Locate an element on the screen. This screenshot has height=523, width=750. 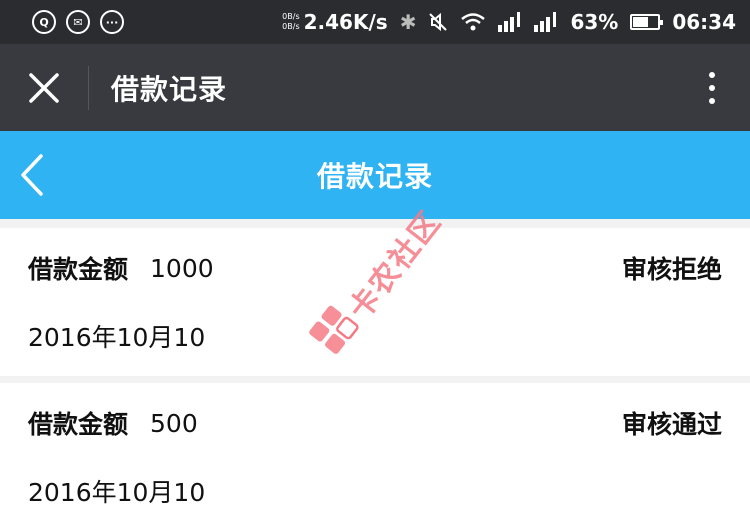
upload-unit: 0B/s is located at coordinates (291, 16).